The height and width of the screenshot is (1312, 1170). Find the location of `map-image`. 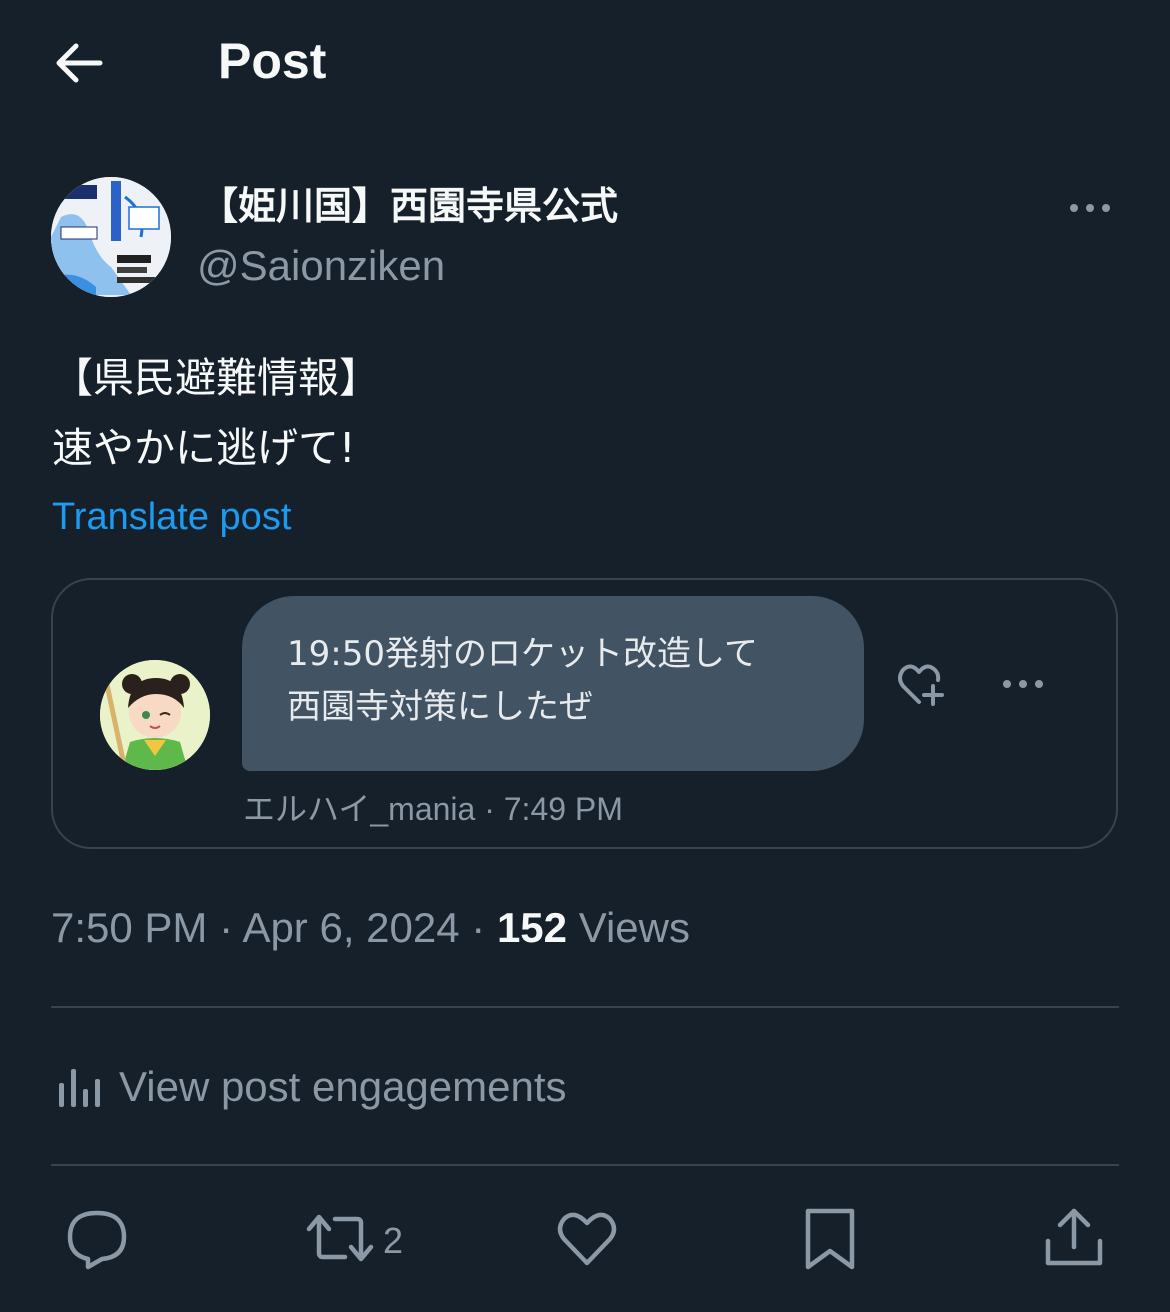

map-image is located at coordinates (111, 237).